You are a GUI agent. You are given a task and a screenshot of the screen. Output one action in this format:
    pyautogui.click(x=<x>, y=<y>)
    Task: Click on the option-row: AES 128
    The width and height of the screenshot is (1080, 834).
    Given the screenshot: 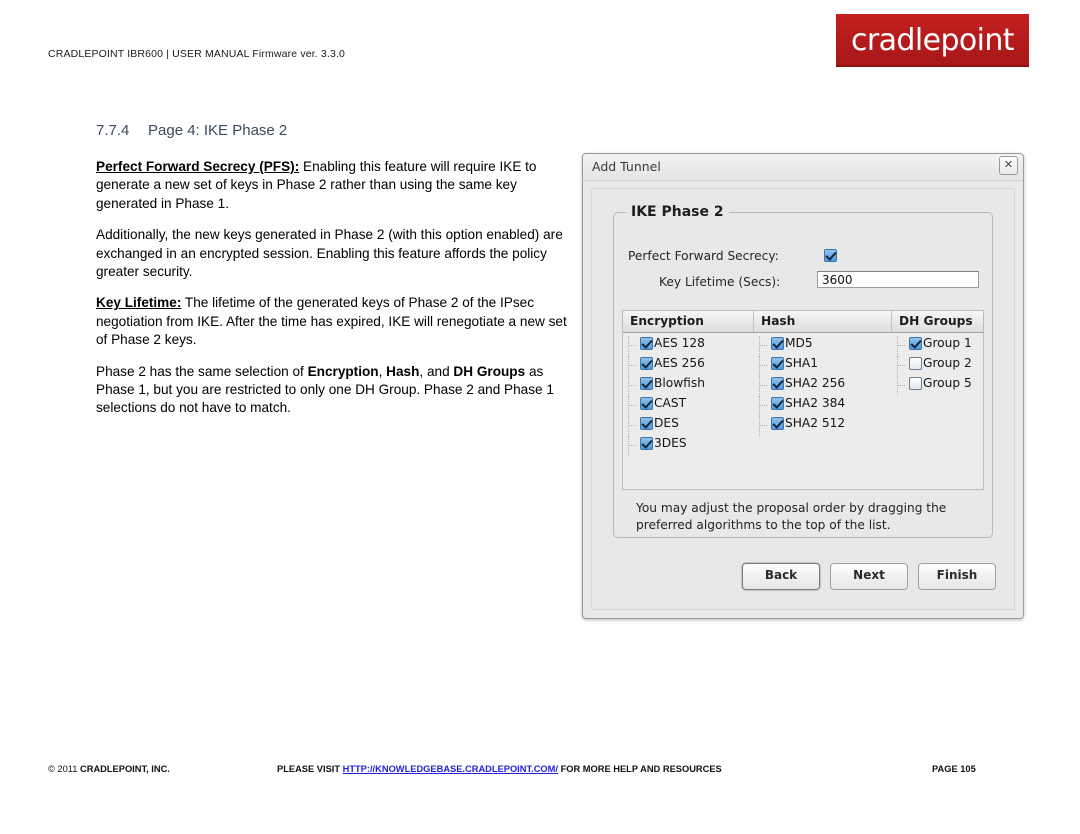 What is the action you would take?
    pyautogui.click(x=688, y=346)
    